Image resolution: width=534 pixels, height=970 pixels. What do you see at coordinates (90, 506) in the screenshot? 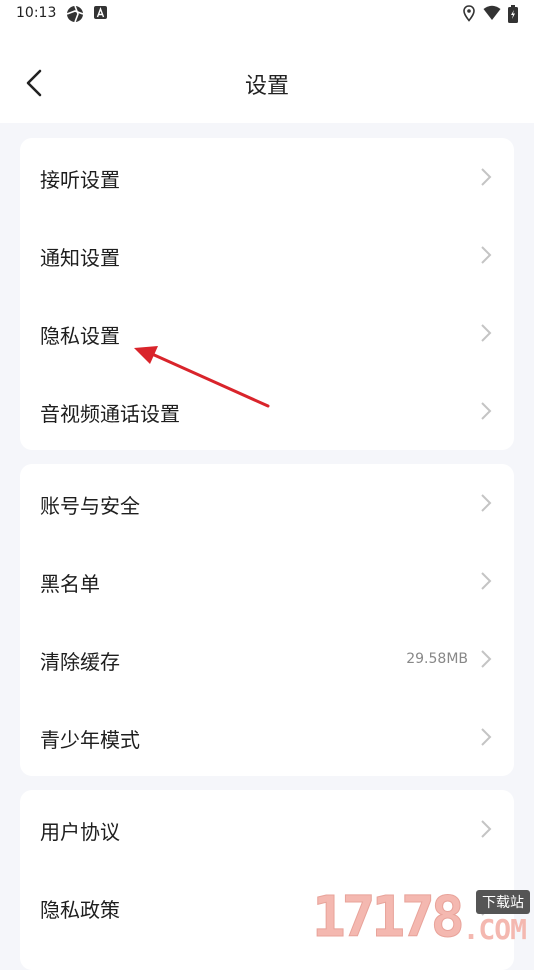
I see `row-label: 账号与安全` at bounding box center [90, 506].